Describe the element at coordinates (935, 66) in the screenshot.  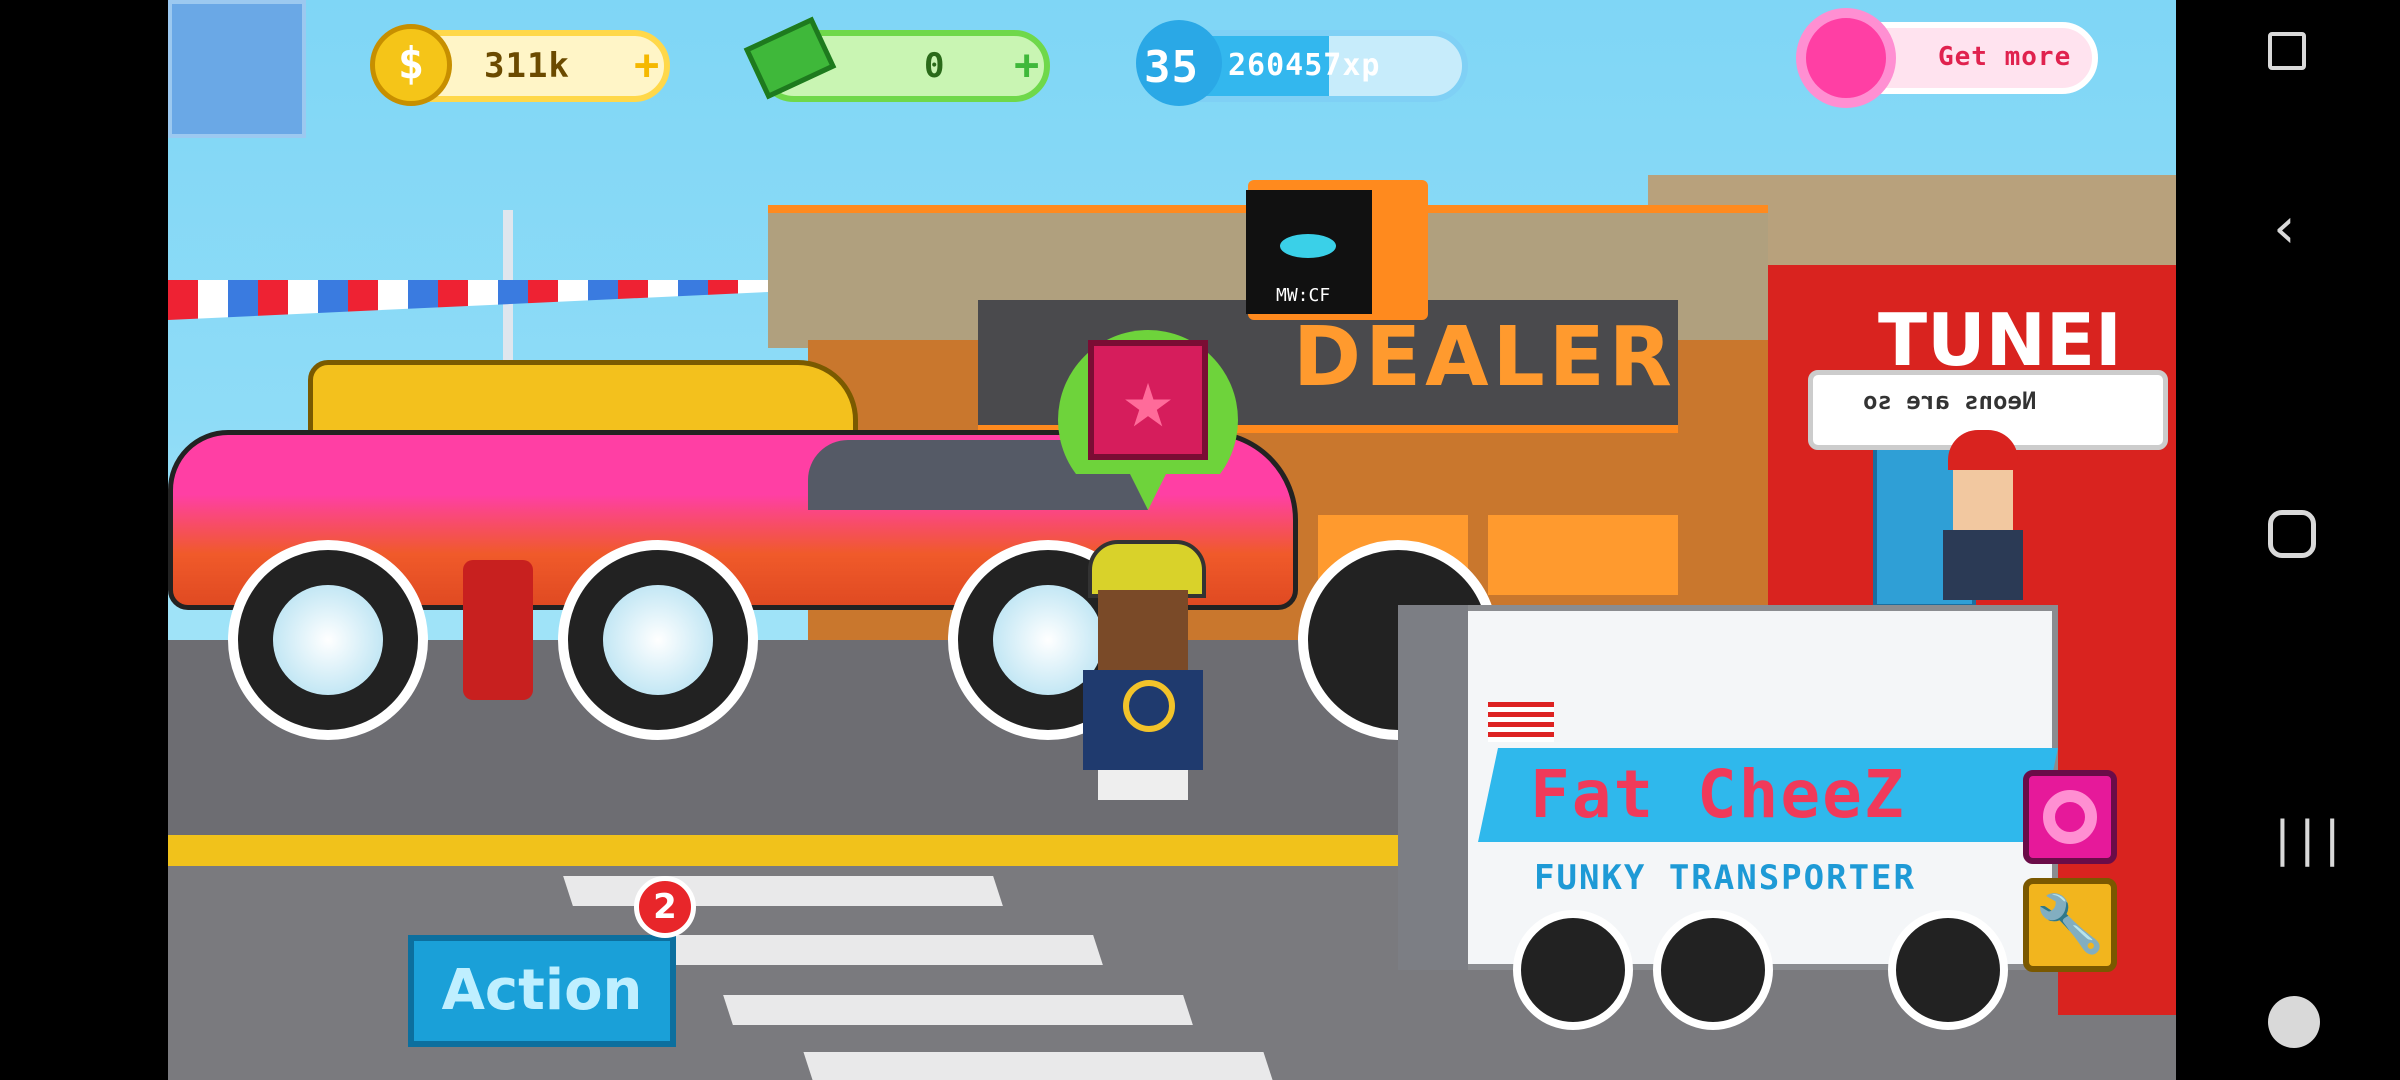
I see `cash-amount: 0` at that location.